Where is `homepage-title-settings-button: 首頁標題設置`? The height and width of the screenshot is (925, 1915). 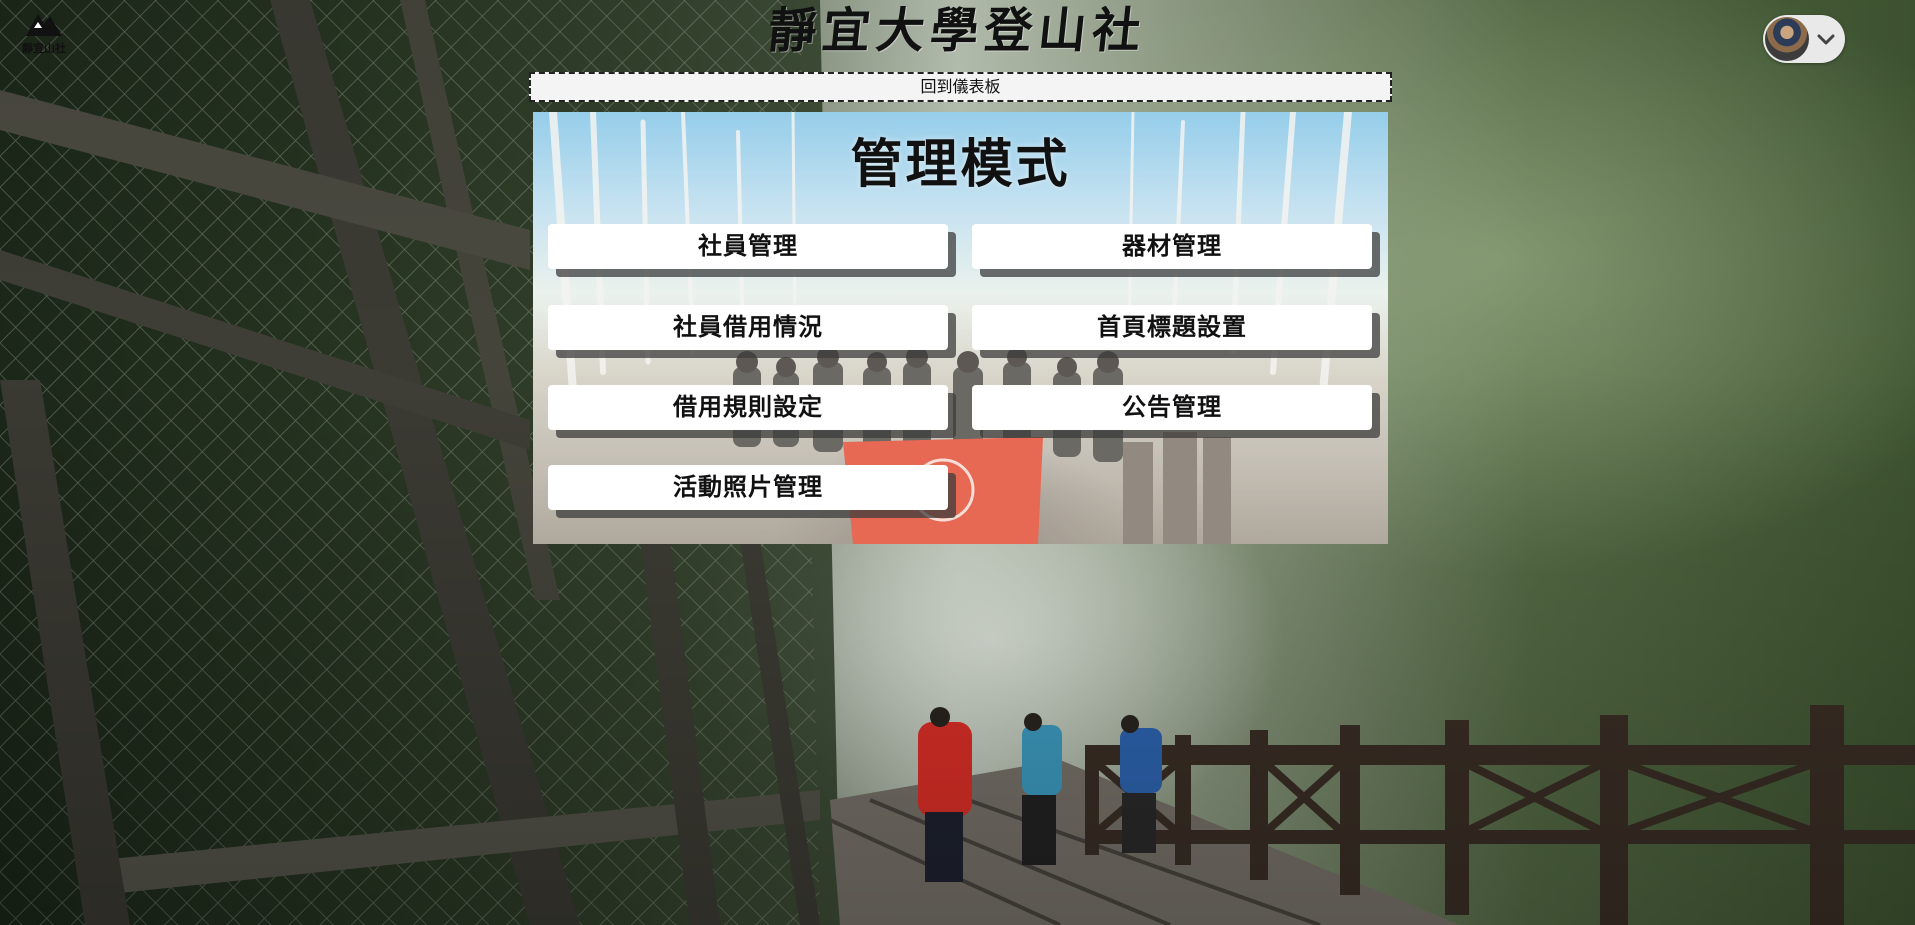
homepage-title-settings-button: 首頁標題設置 is located at coordinates (1172, 327).